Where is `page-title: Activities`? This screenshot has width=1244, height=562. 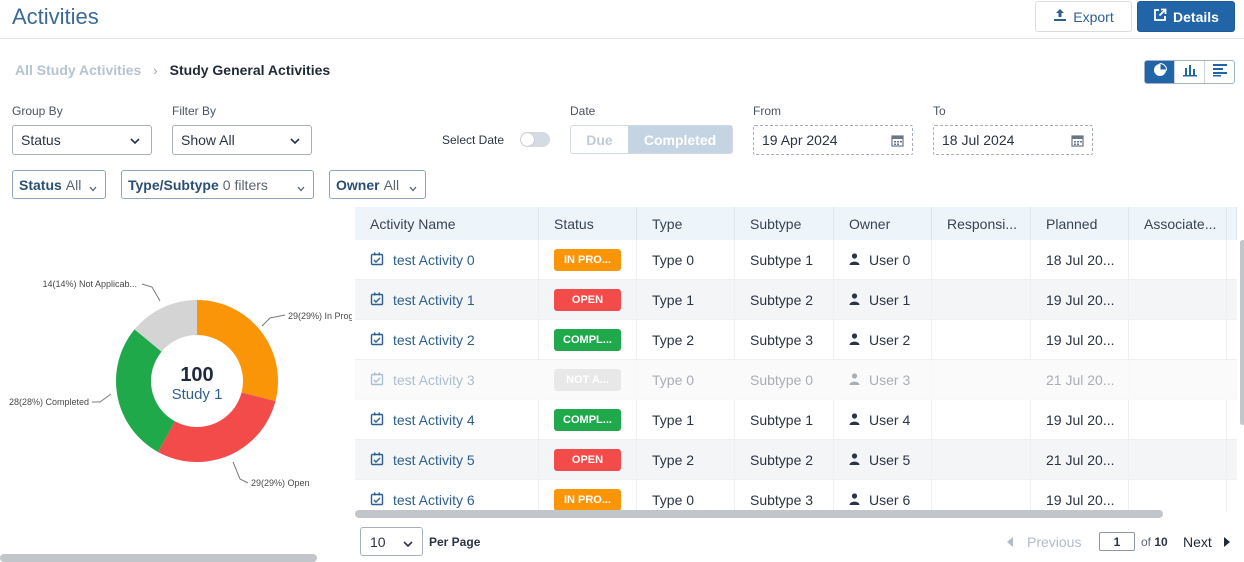
page-title: Activities is located at coordinates (55, 16).